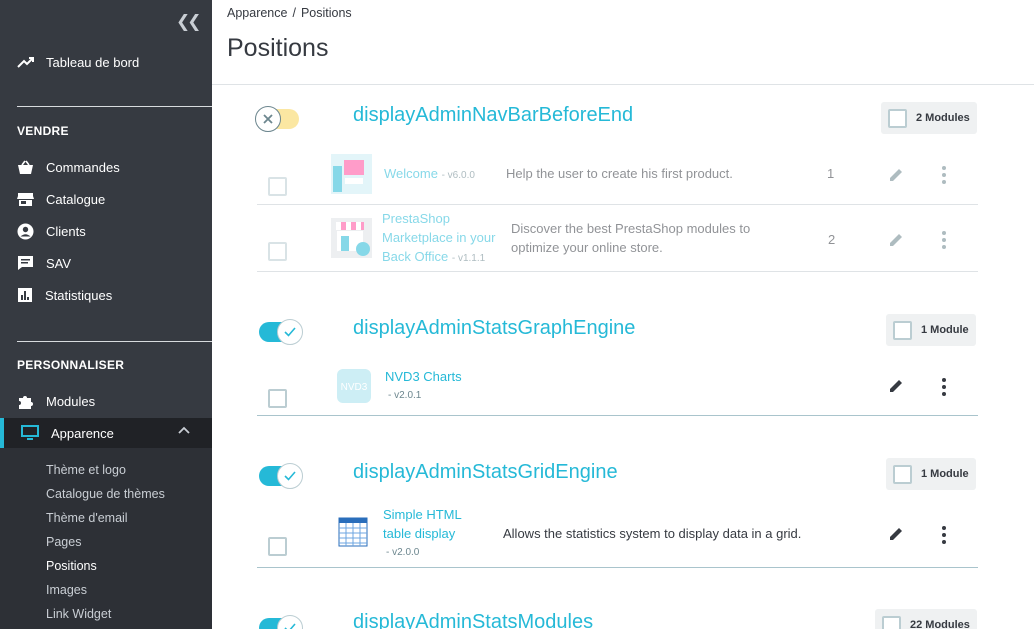  What do you see at coordinates (93, 62) in the screenshot?
I see `sidebar-item-label: Tableau de bord` at bounding box center [93, 62].